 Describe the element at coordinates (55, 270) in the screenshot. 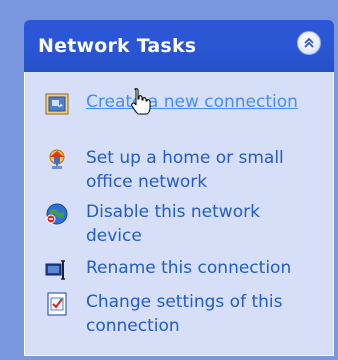

I see `rename-icon` at that location.